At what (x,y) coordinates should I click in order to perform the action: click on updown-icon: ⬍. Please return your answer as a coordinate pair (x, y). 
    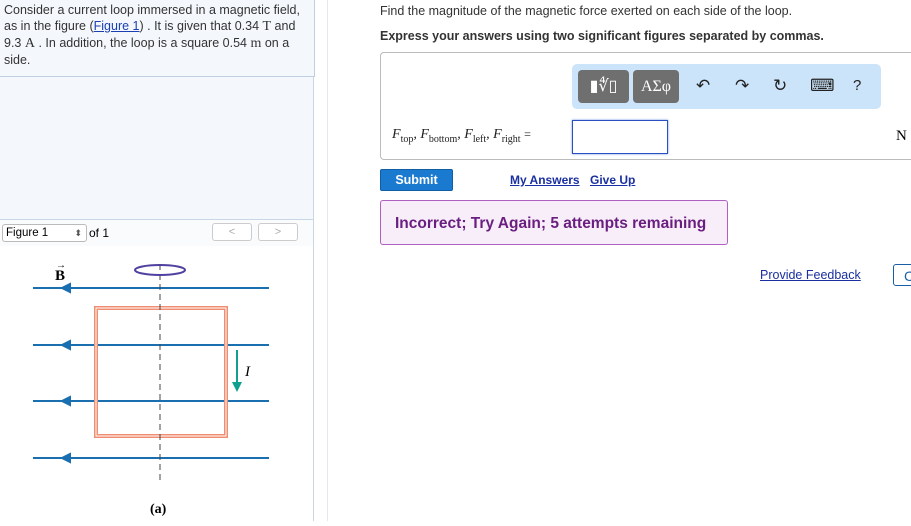
    Looking at the image, I should click on (78, 233).